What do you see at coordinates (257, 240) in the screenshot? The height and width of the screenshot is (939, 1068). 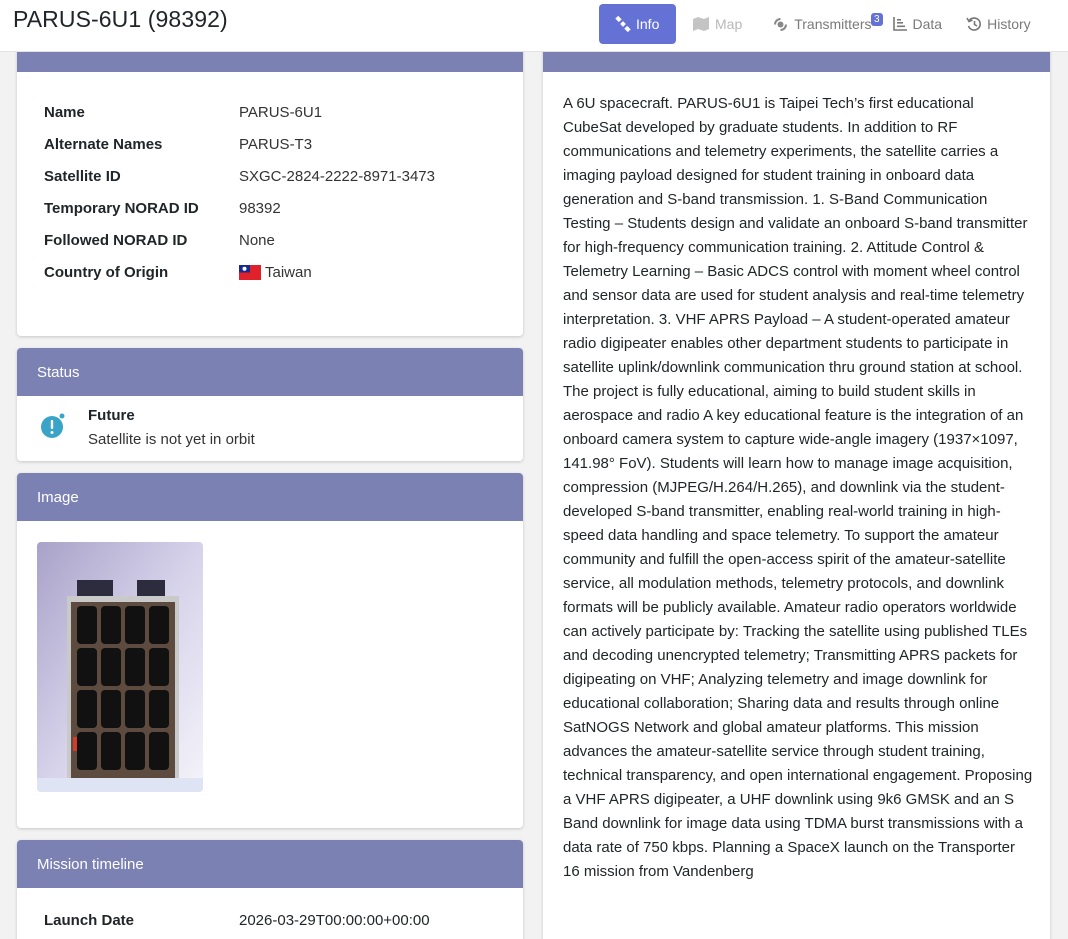 I see `followed-norad-value: None` at bounding box center [257, 240].